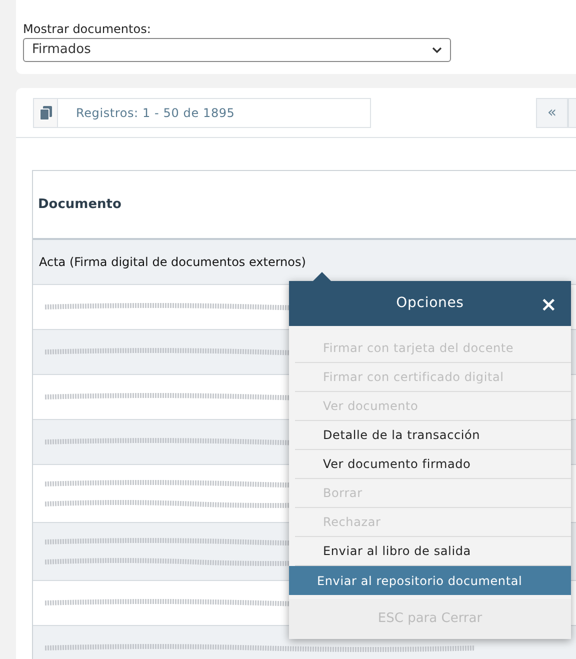 This screenshot has width=576, height=659. I want to click on page-button, so click(572, 113).